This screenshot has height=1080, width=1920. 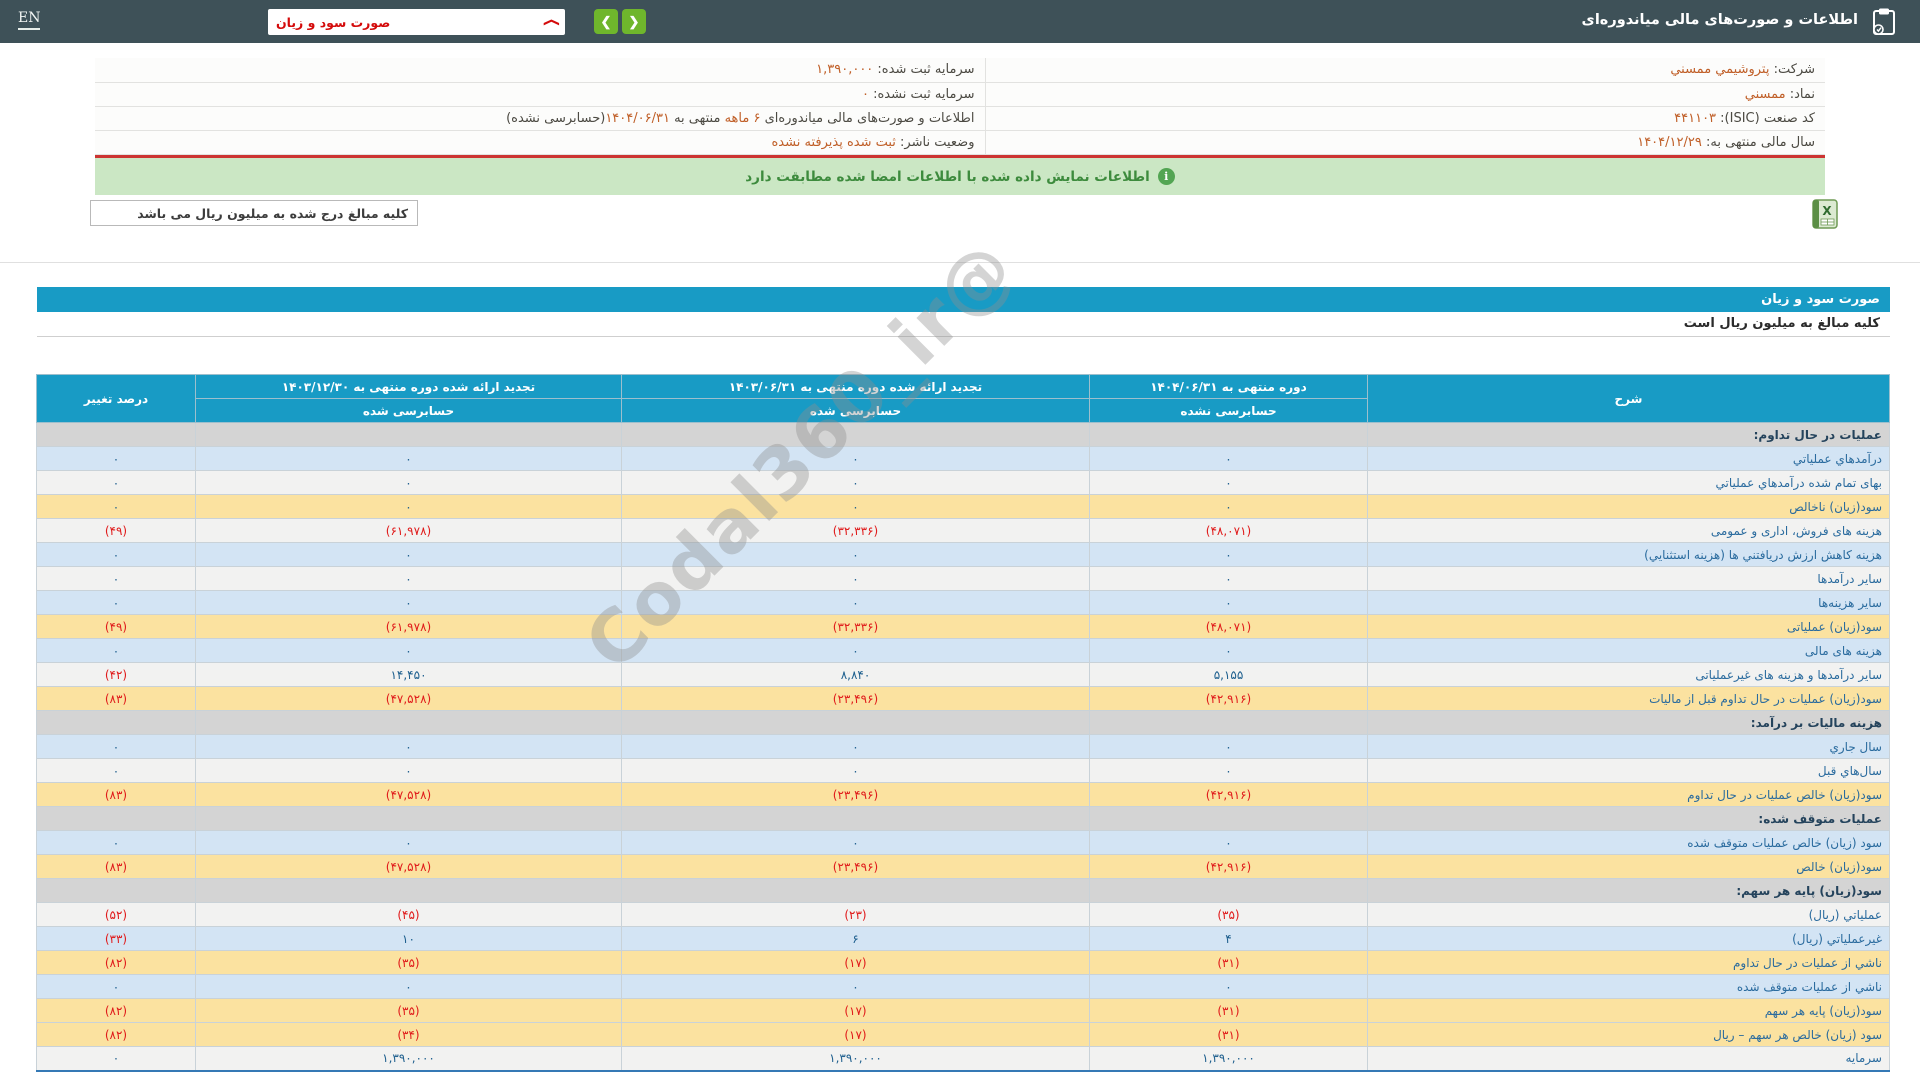 I want to click on value-restated-mid-period: ۶, so click(x=855, y=938).